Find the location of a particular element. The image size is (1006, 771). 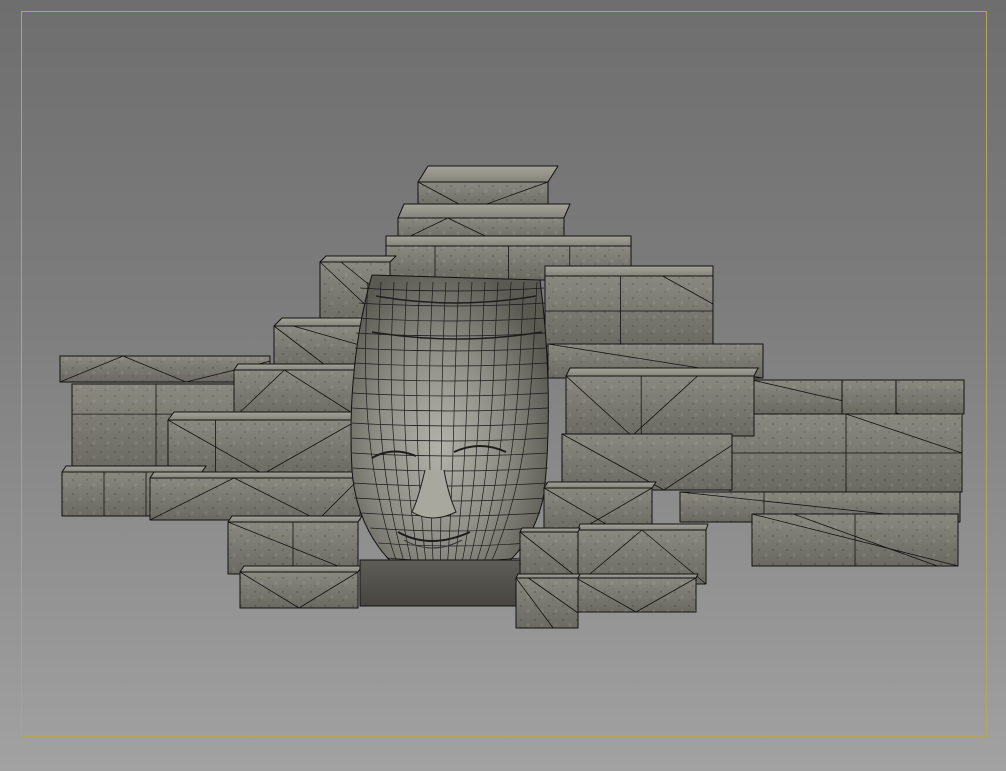

upper-right-block is located at coordinates (629, 306).